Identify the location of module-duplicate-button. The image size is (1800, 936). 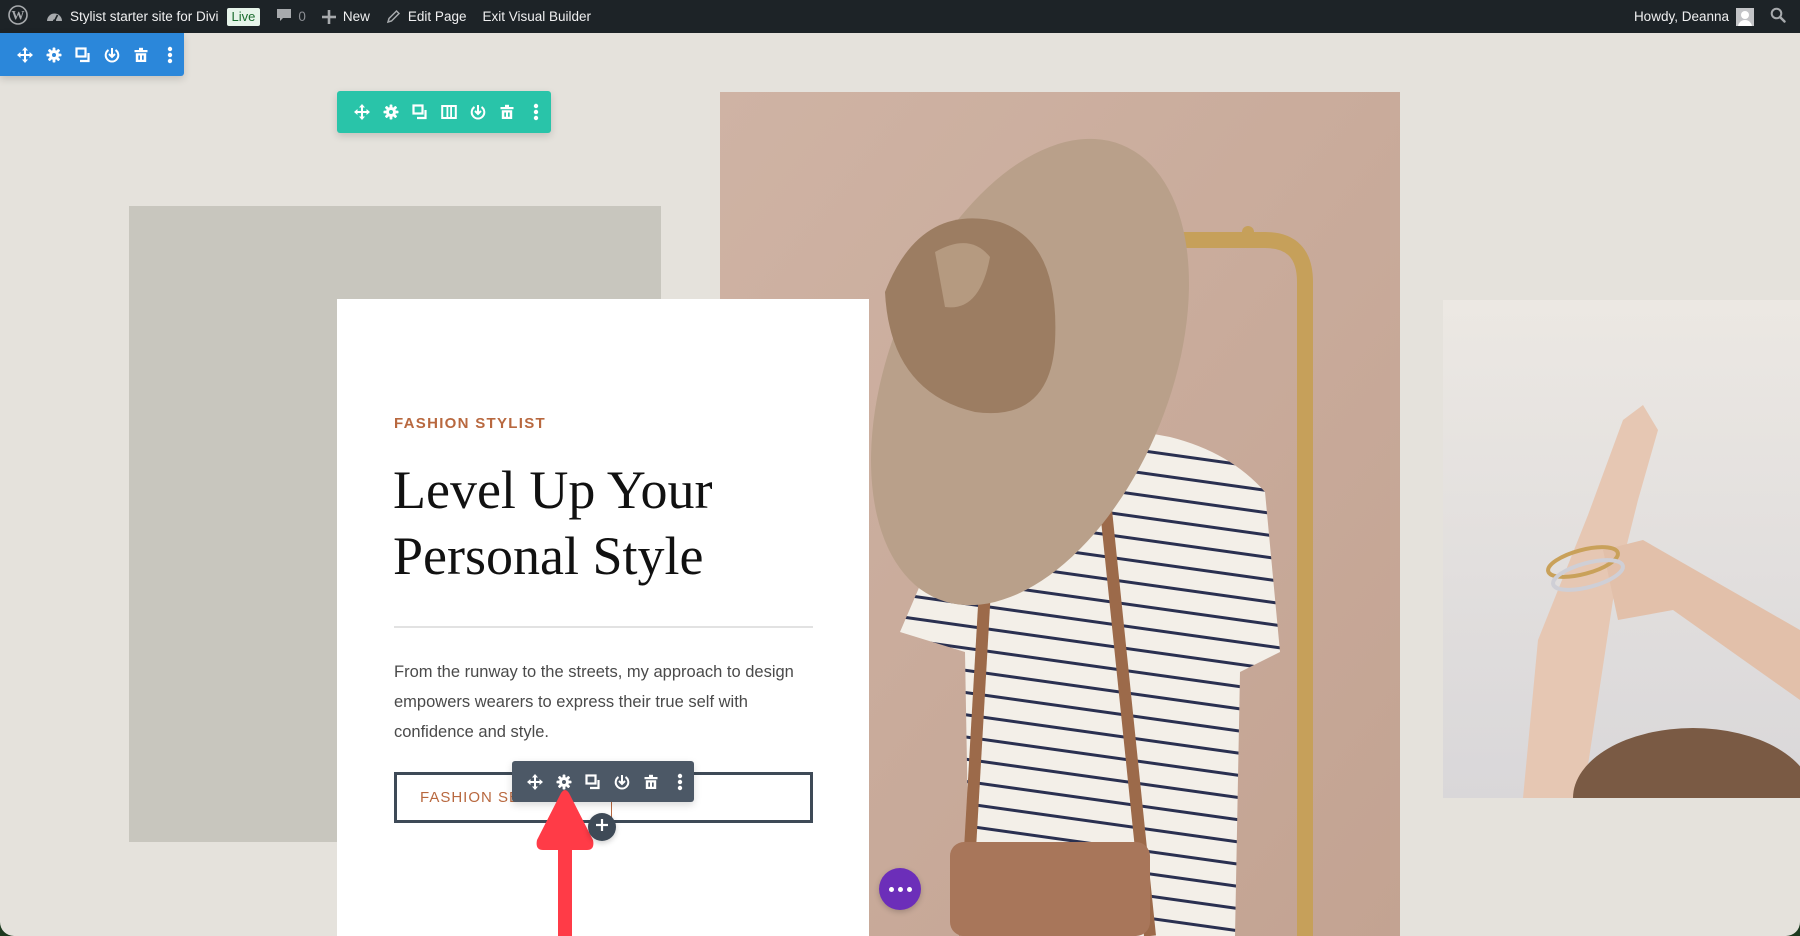
(592, 781).